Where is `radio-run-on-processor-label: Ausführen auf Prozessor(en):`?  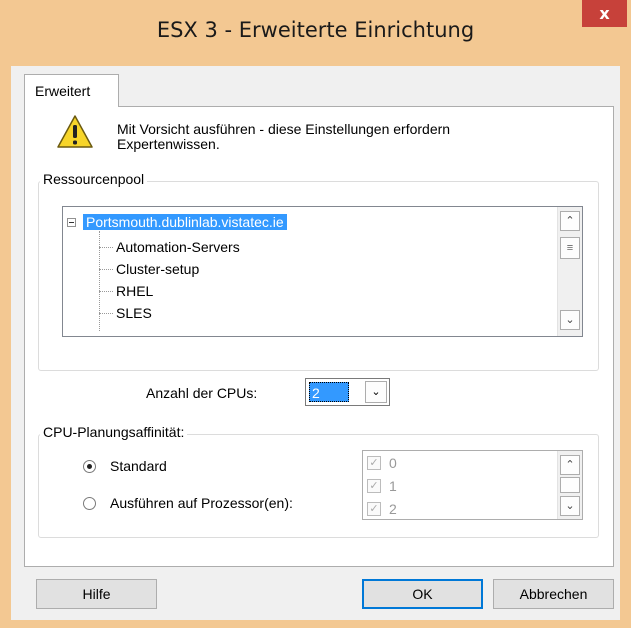 radio-run-on-processor-label: Ausführen auf Prozessor(en): is located at coordinates (201, 503).